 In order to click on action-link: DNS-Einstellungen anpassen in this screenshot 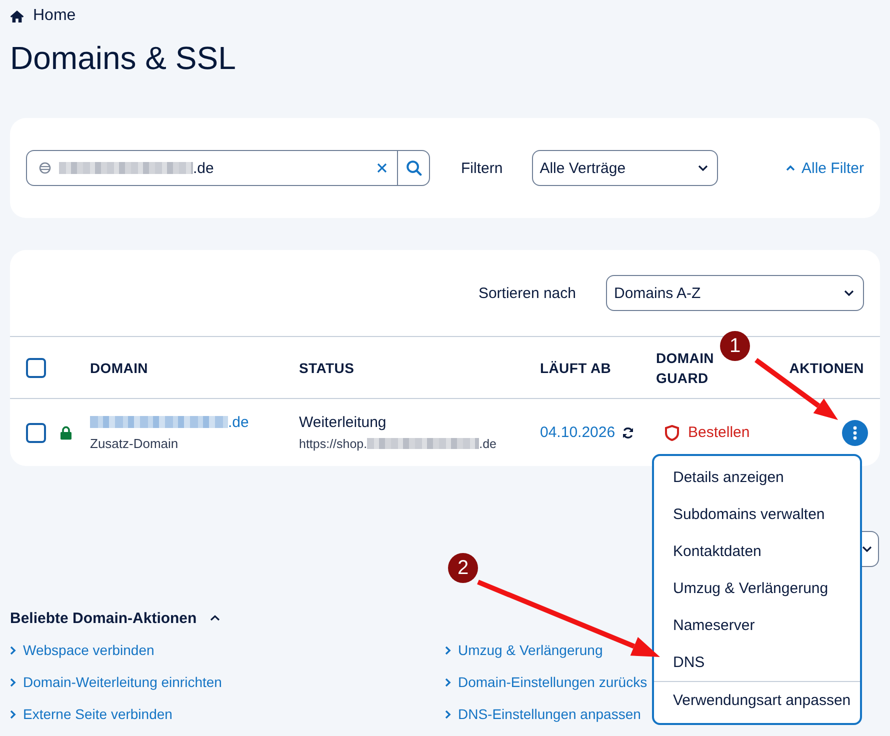, I will do `click(543, 714)`.